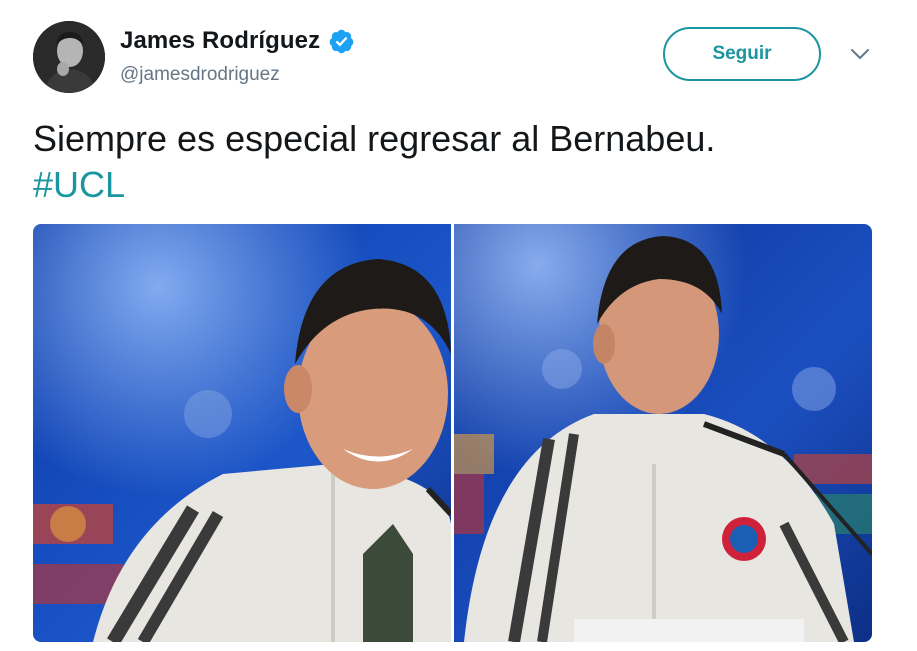 This screenshot has height=651, width=917. I want to click on handle: @jamesdrodriguez, so click(200, 75).